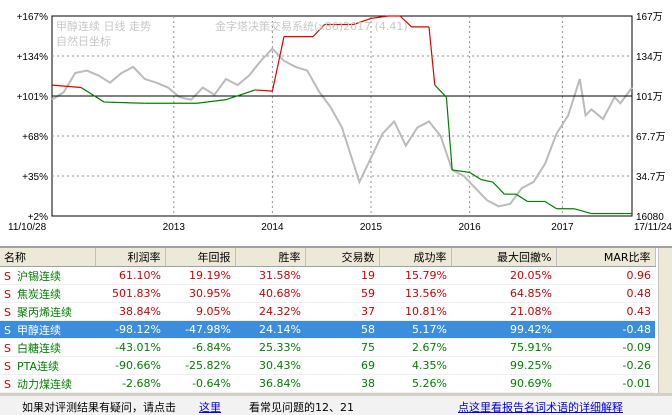  What do you see at coordinates (270, 311) in the screenshot?
I see `win-rate-cell: 24.32%` at bounding box center [270, 311].